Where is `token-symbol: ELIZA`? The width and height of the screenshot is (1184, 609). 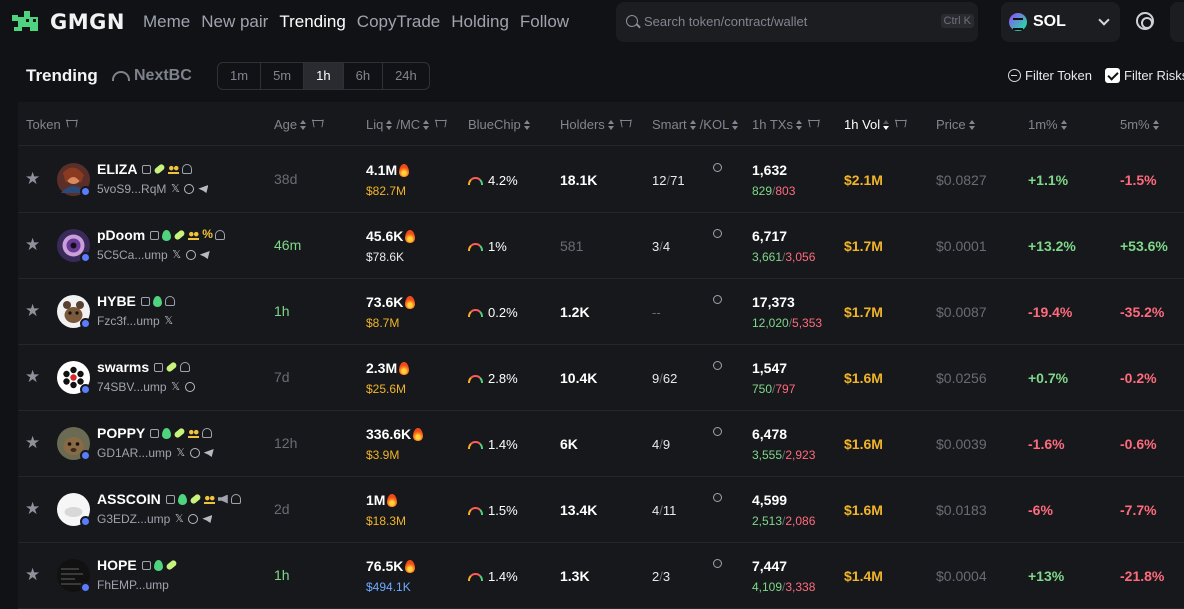
token-symbol: ELIZA is located at coordinates (409, 169).